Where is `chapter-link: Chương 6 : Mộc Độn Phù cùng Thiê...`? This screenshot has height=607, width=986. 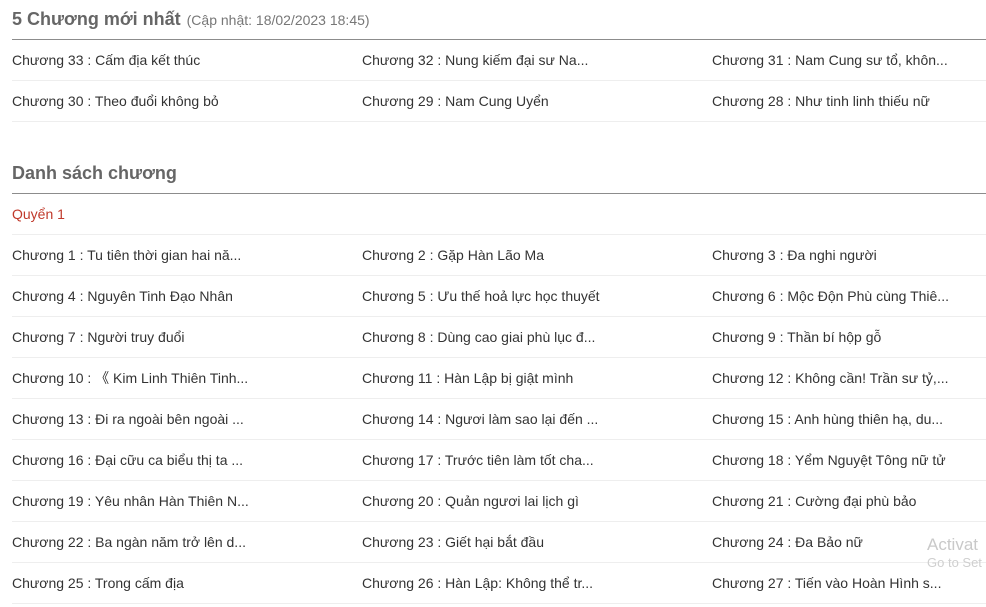 chapter-link: Chương 6 : Mộc Độn Phù cùng Thiê... is located at coordinates (849, 296).